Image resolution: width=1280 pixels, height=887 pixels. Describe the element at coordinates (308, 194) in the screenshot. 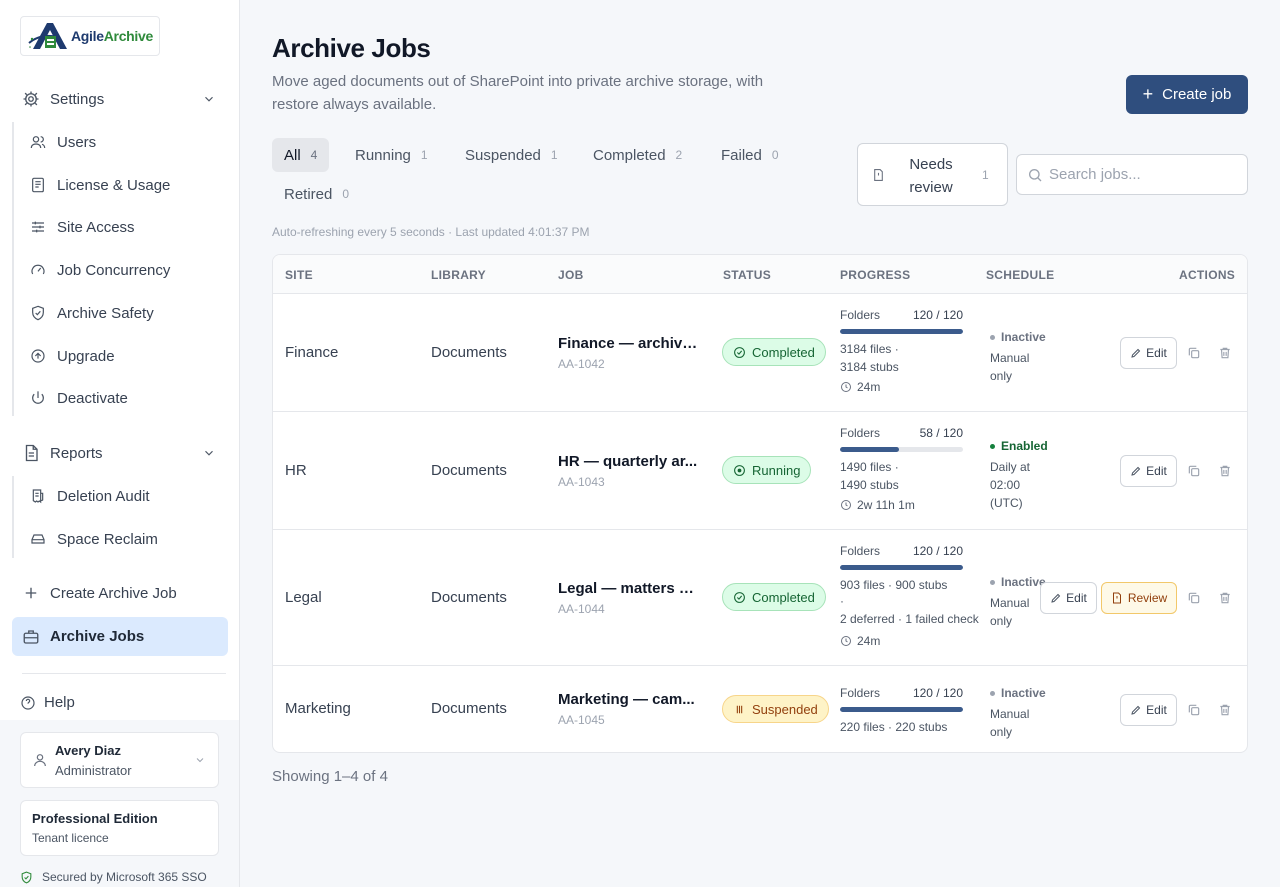

I see `tab-label: Retired` at that location.